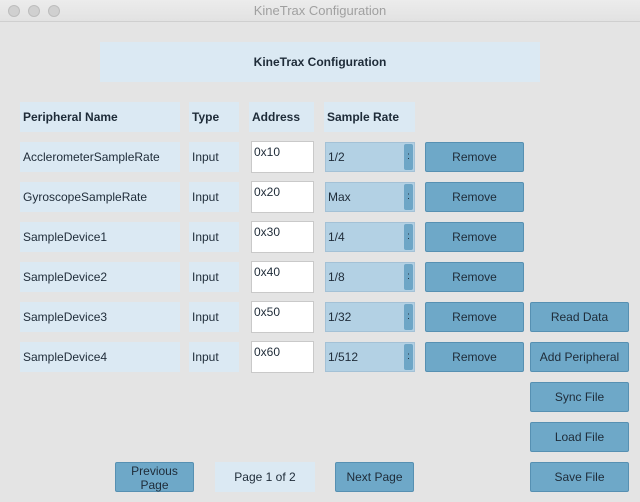 The width and height of the screenshot is (640, 502). What do you see at coordinates (370, 197) in the screenshot?
I see `sample-rate-select: Max:` at bounding box center [370, 197].